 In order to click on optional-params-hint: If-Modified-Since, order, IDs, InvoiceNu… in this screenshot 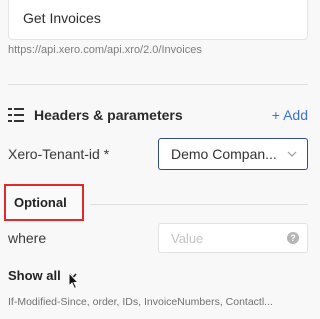, I will do `click(140, 302)`.